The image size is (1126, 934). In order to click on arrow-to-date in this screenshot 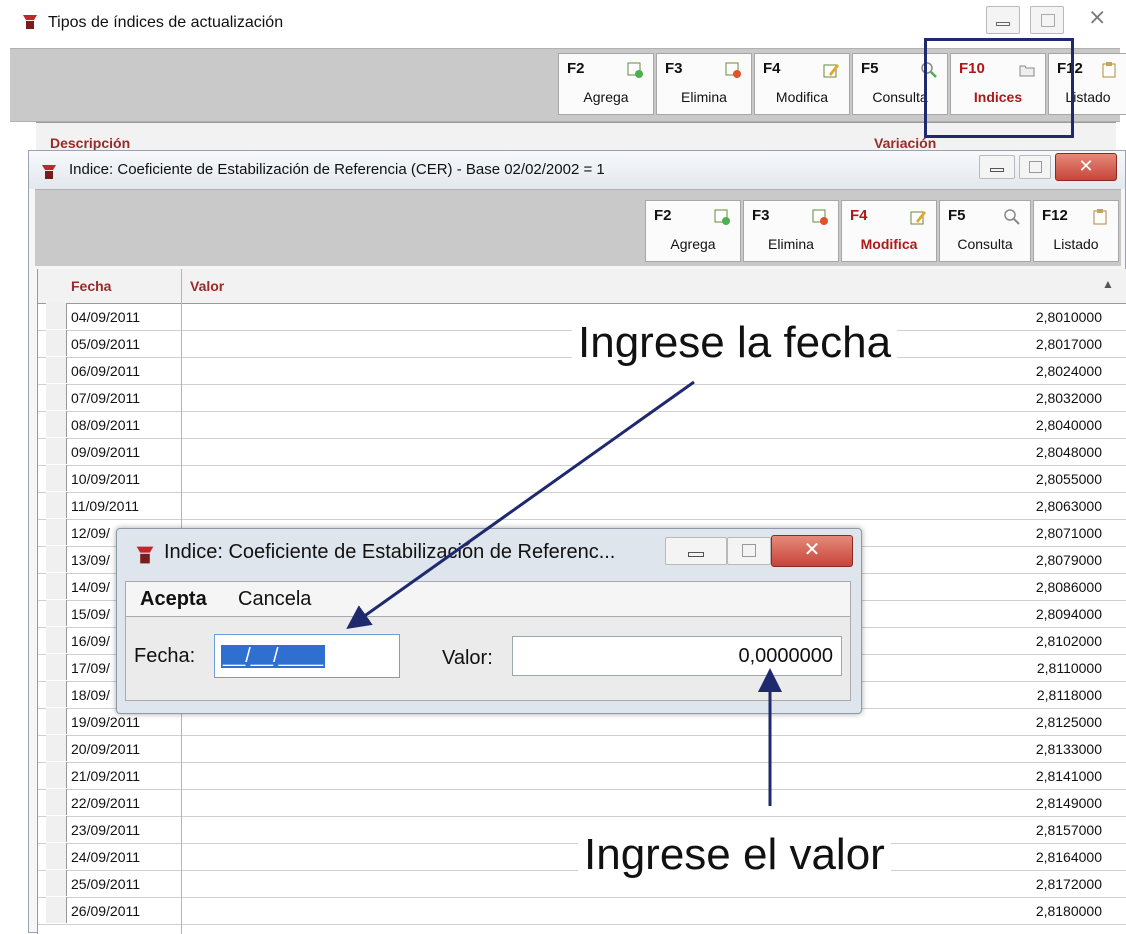, I will do `click(520, 504)`.